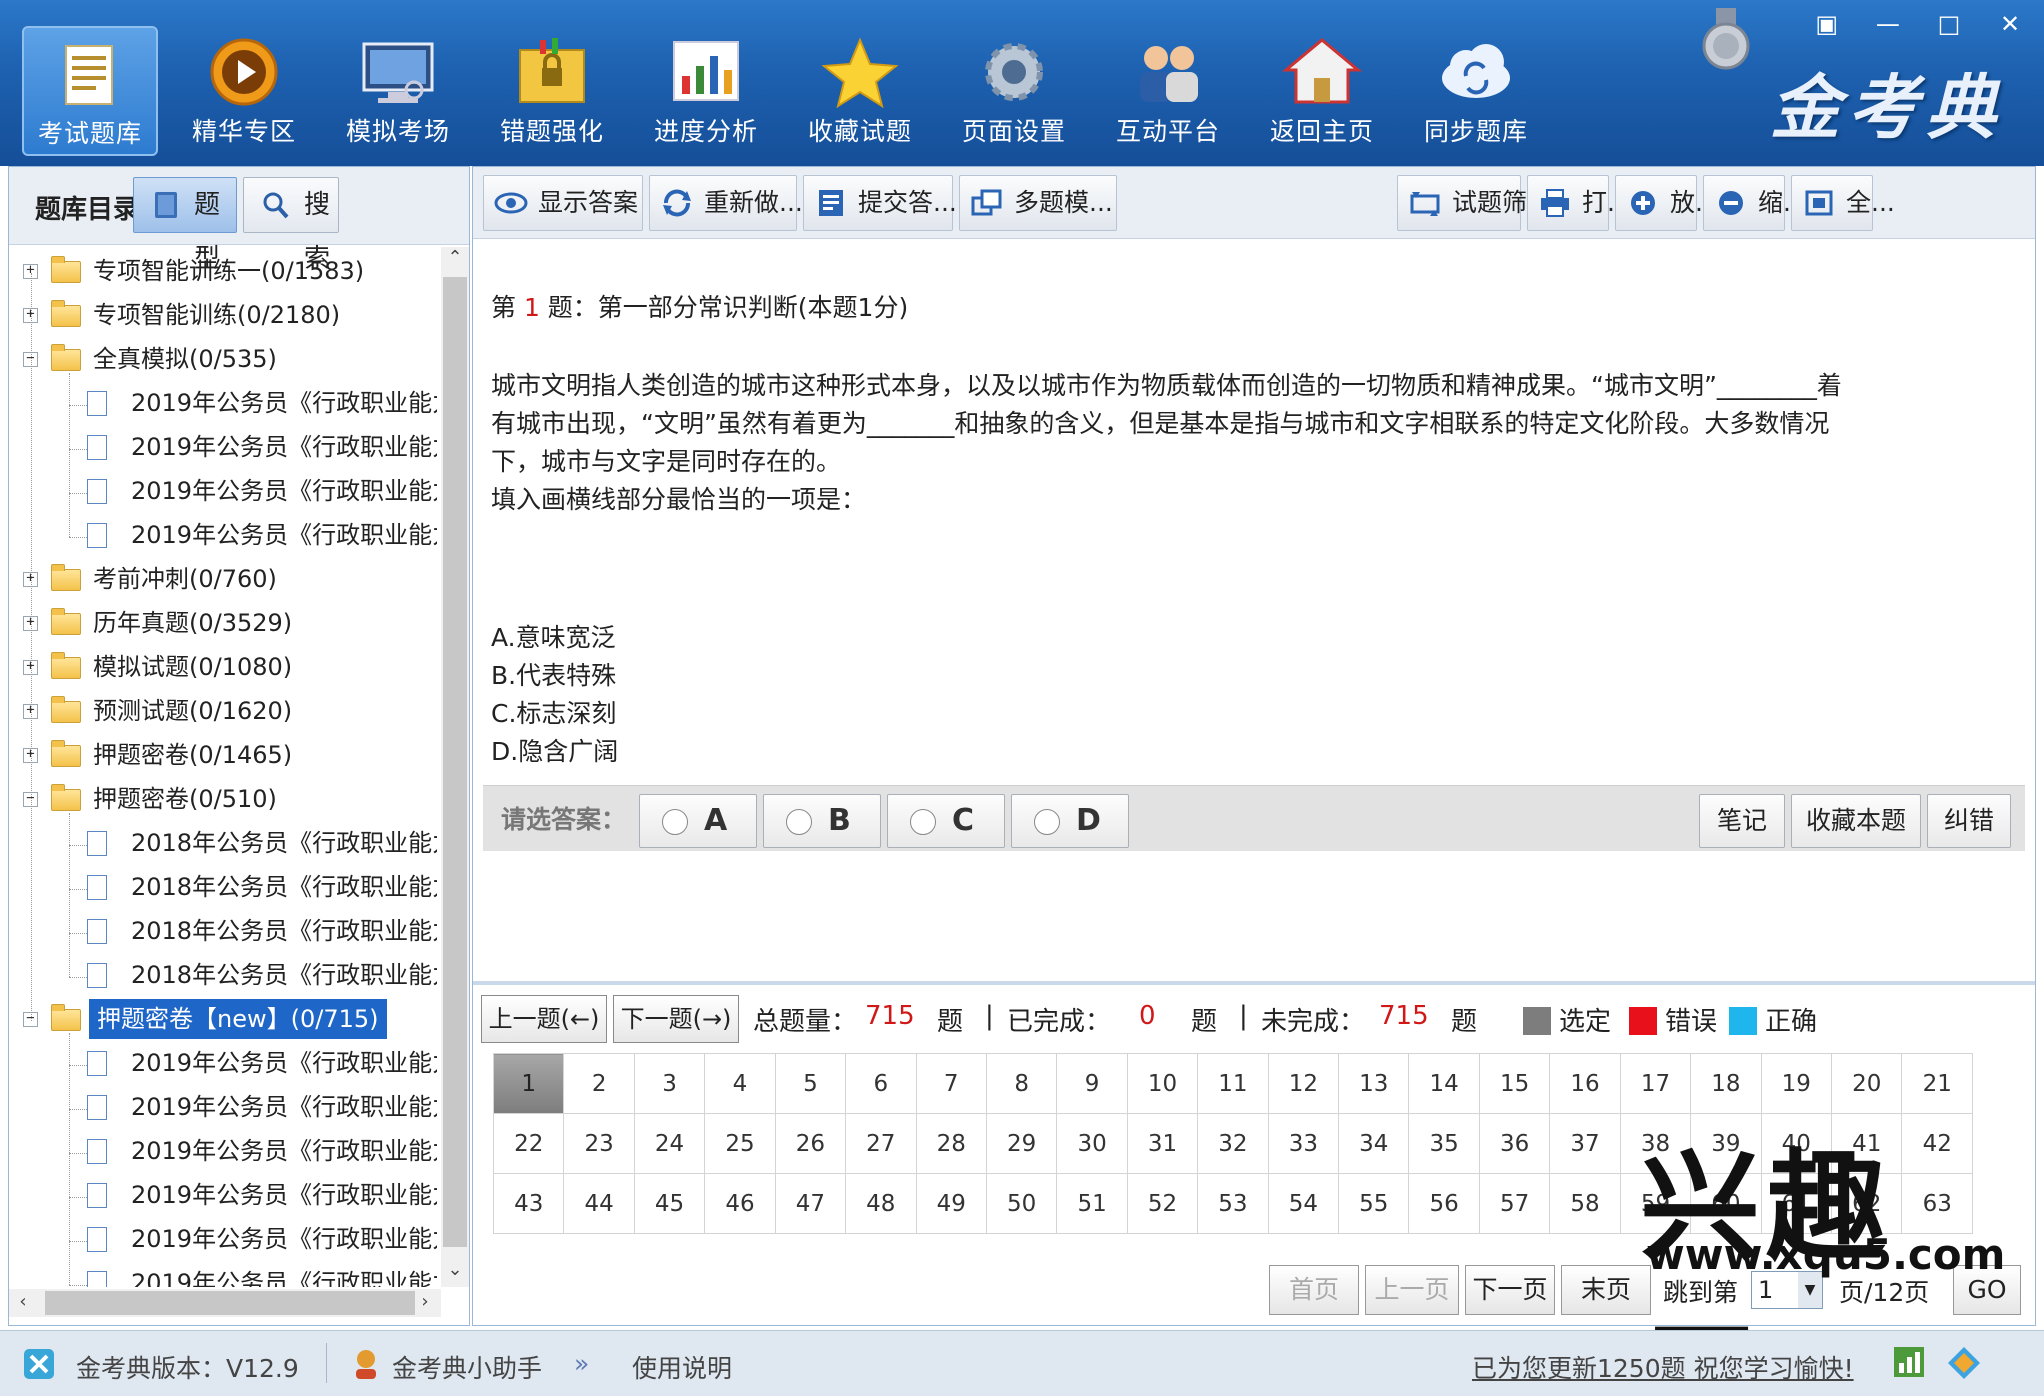  What do you see at coordinates (599, 1203) in the screenshot?
I see `question-number-cell: 44` at bounding box center [599, 1203].